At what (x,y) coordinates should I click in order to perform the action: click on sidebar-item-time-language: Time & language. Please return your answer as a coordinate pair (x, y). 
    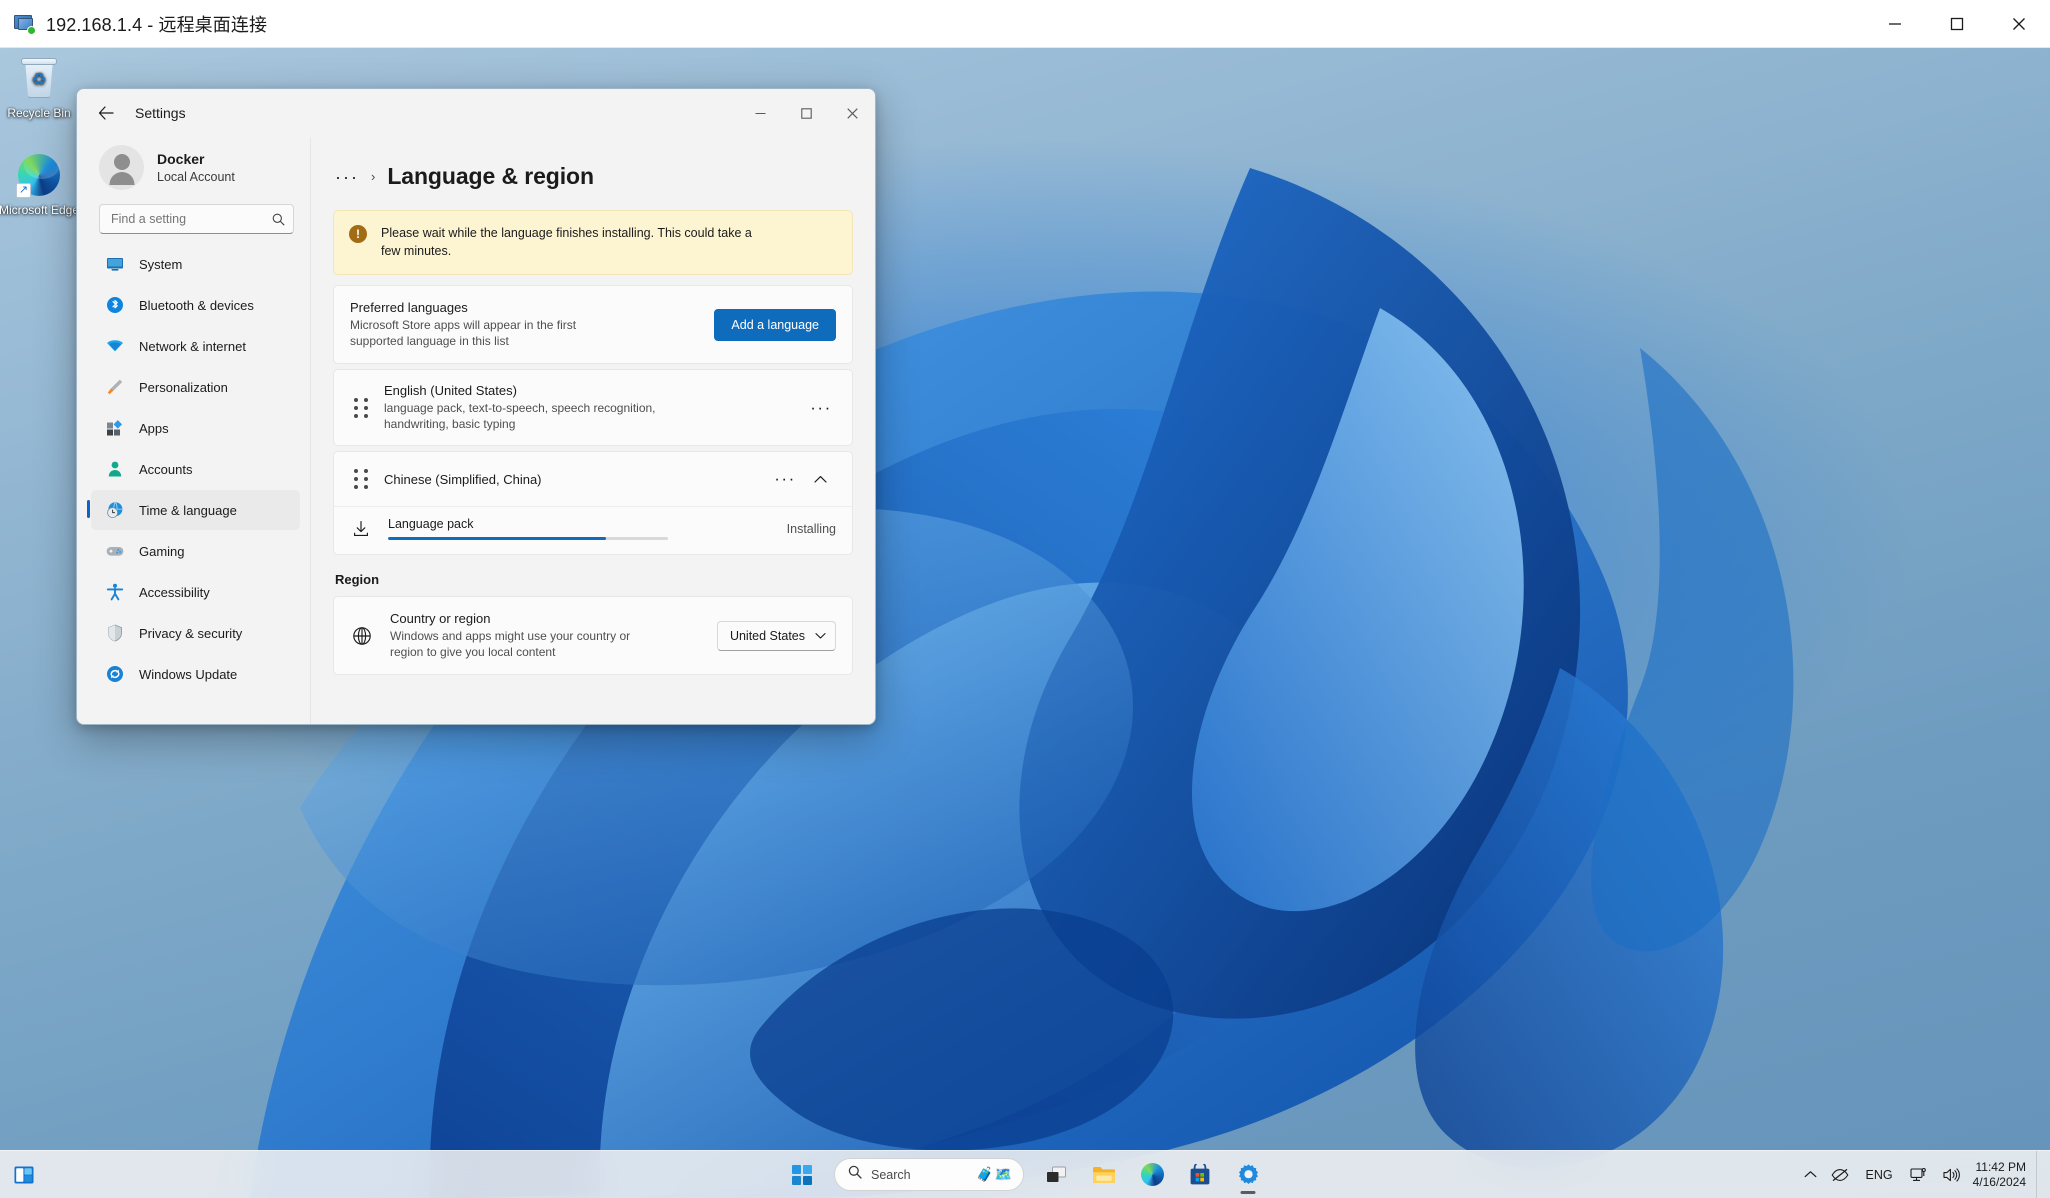
    Looking at the image, I should click on (193, 510).